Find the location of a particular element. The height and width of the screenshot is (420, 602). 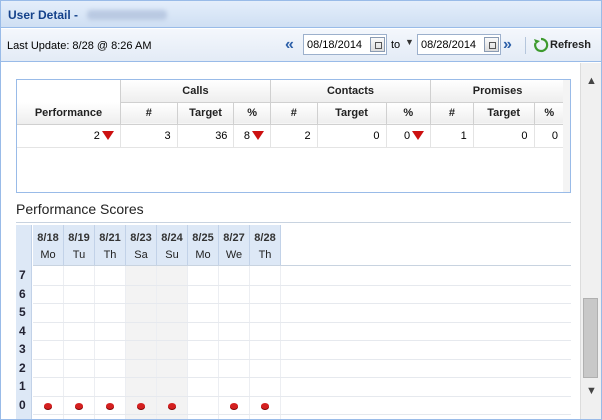

y-axis-label: 2 is located at coordinates (22, 367).